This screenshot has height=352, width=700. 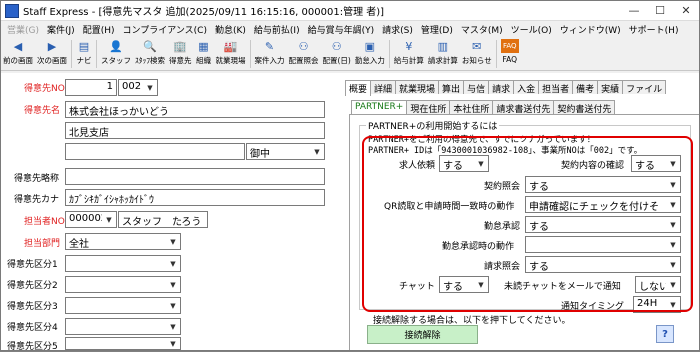 I want to click on staff-icon: 👤, so click(x=116, y=46).